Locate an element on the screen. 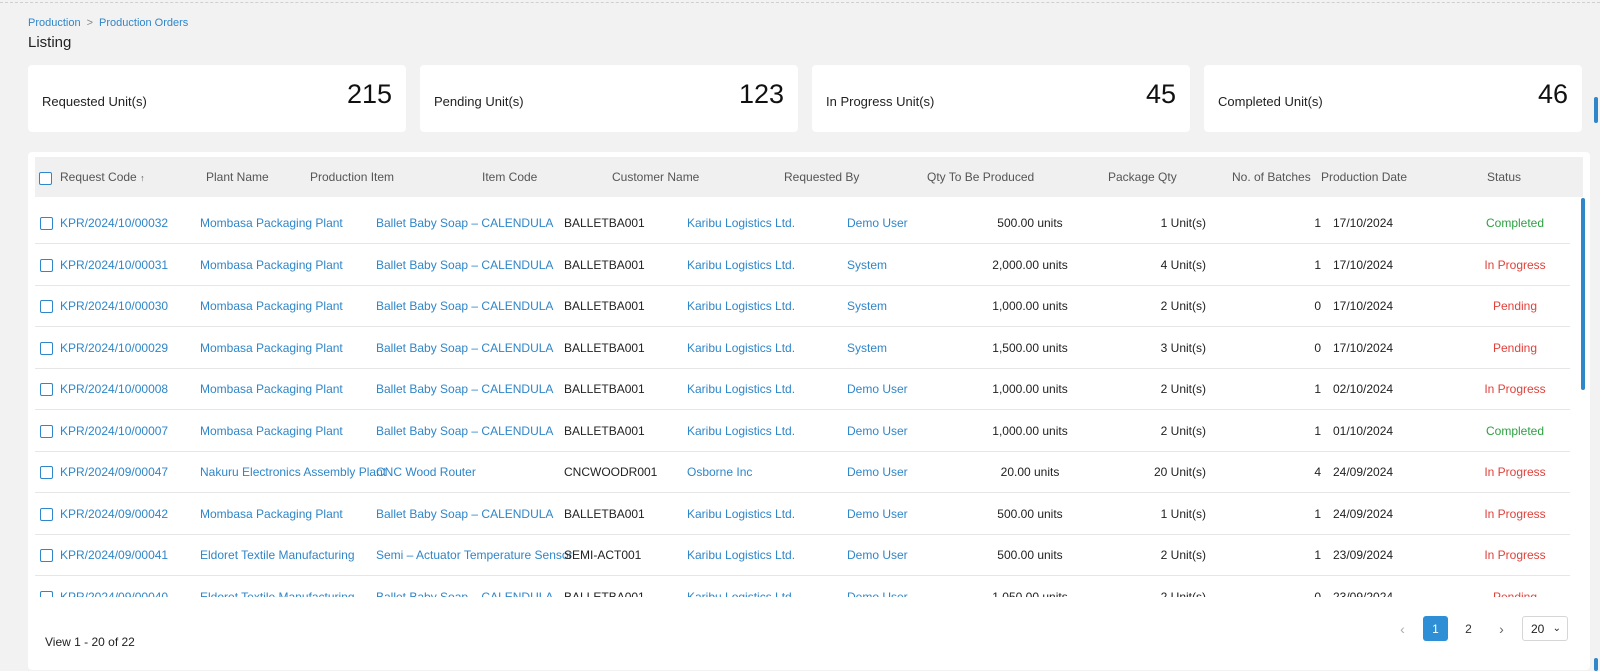 This screenshot has height=671, width=1600. page-size-select: 20 ⌄ is located at coordinates (1545, 628).